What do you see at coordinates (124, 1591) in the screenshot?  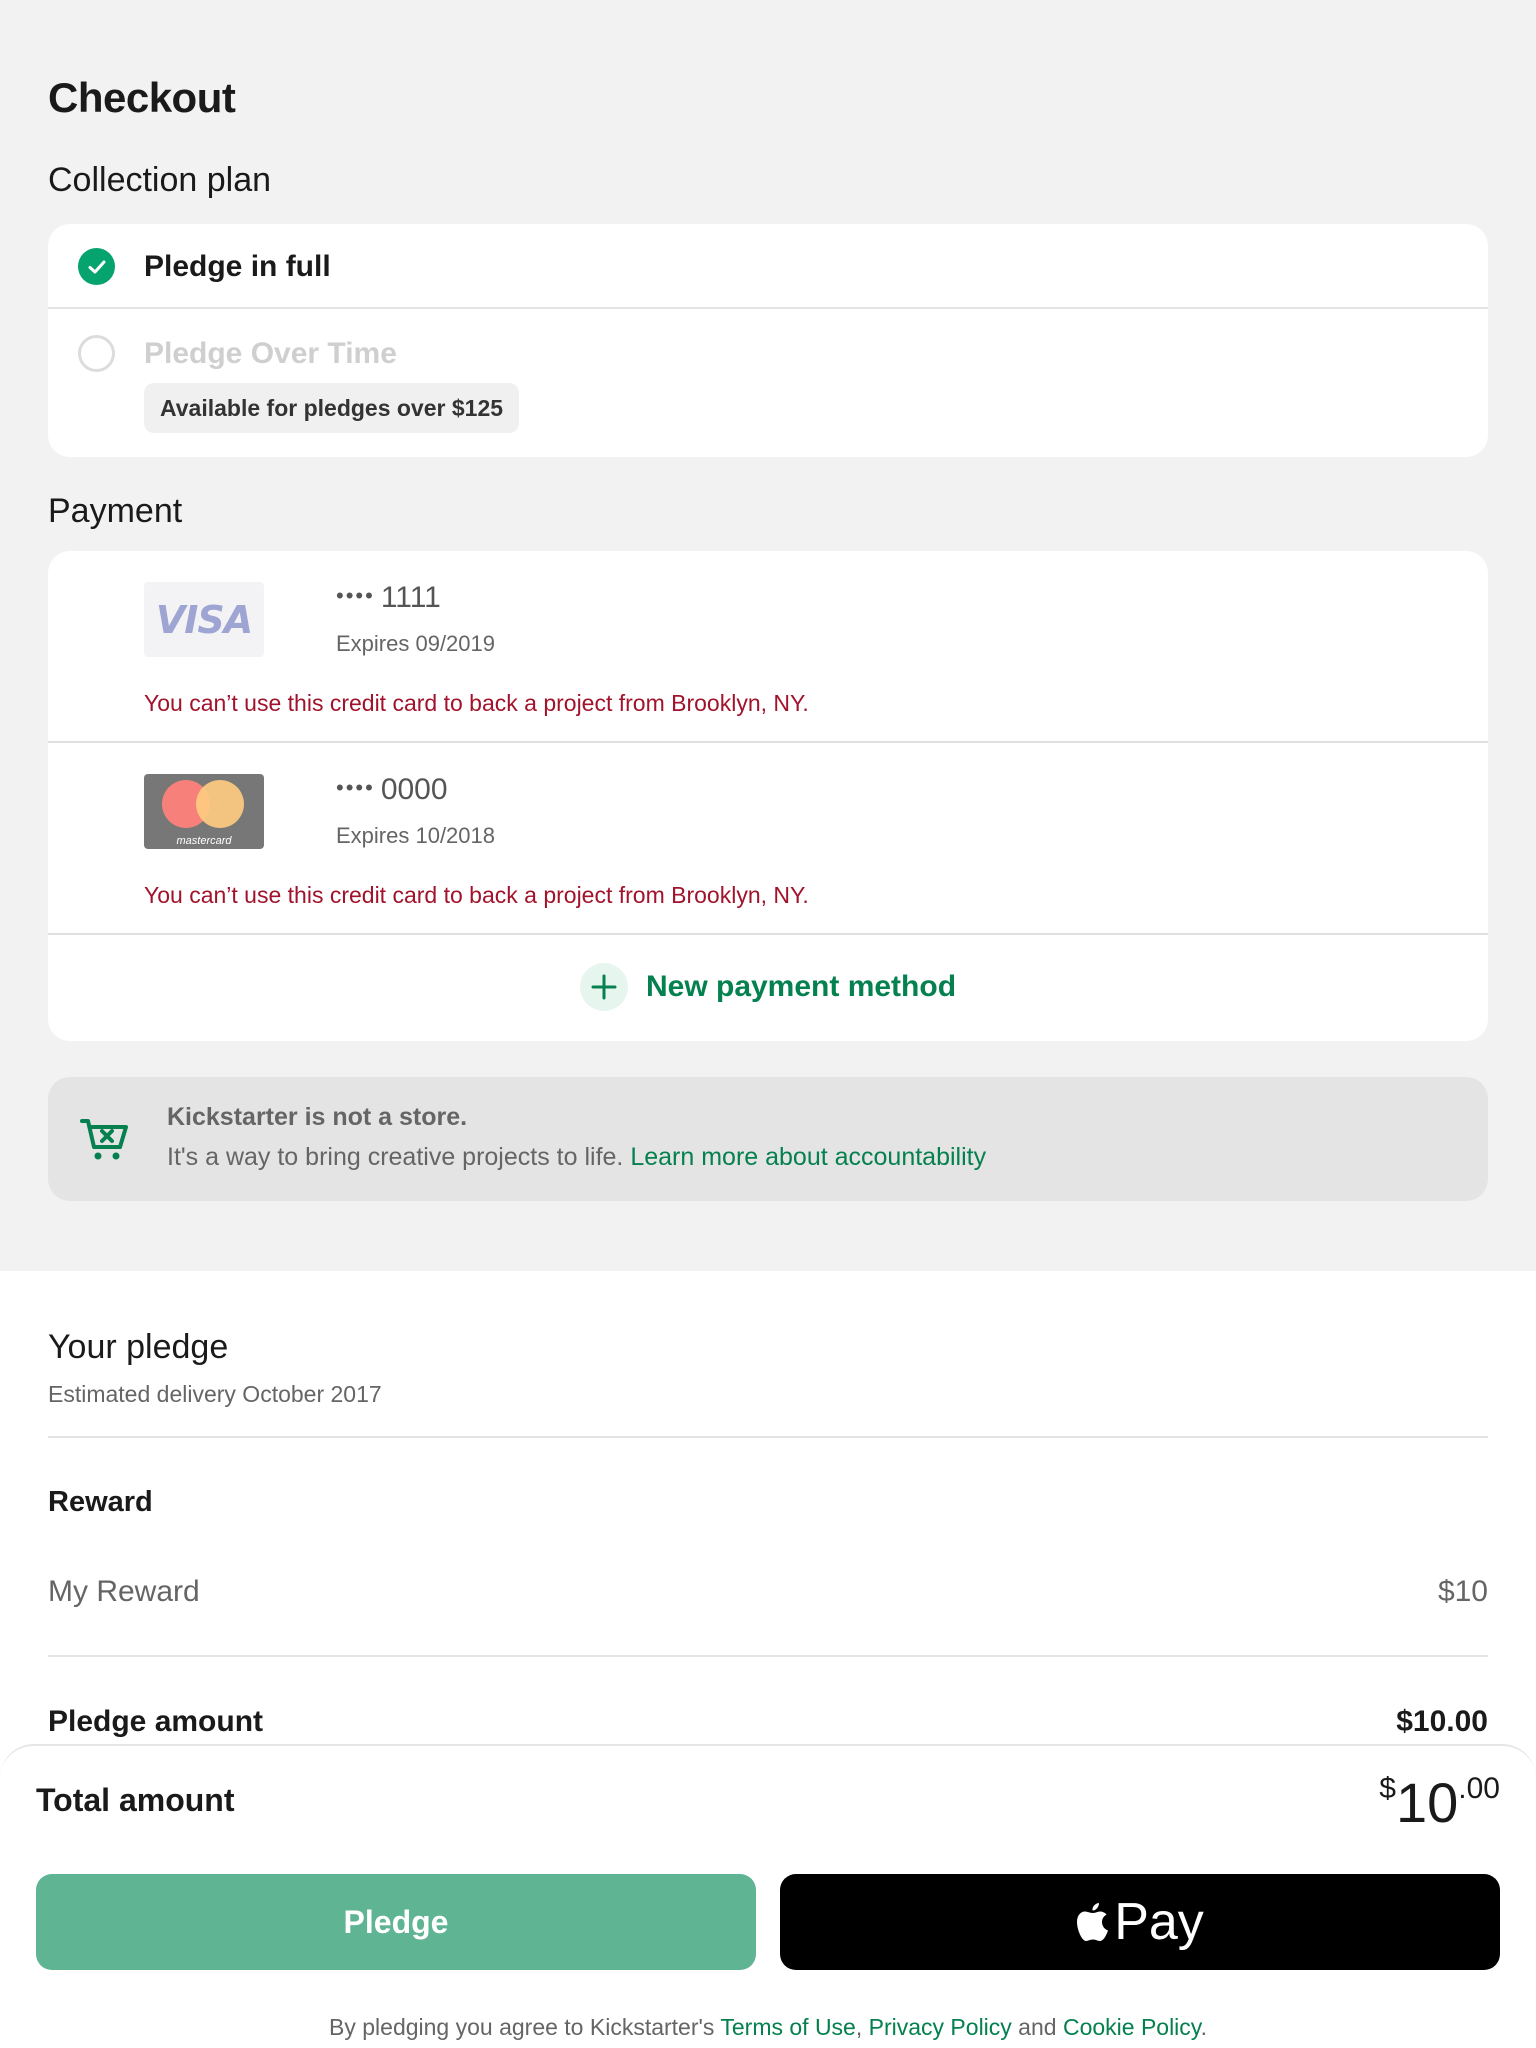 I see `reward-name: My Reward` at bounding box center [124, 1591].